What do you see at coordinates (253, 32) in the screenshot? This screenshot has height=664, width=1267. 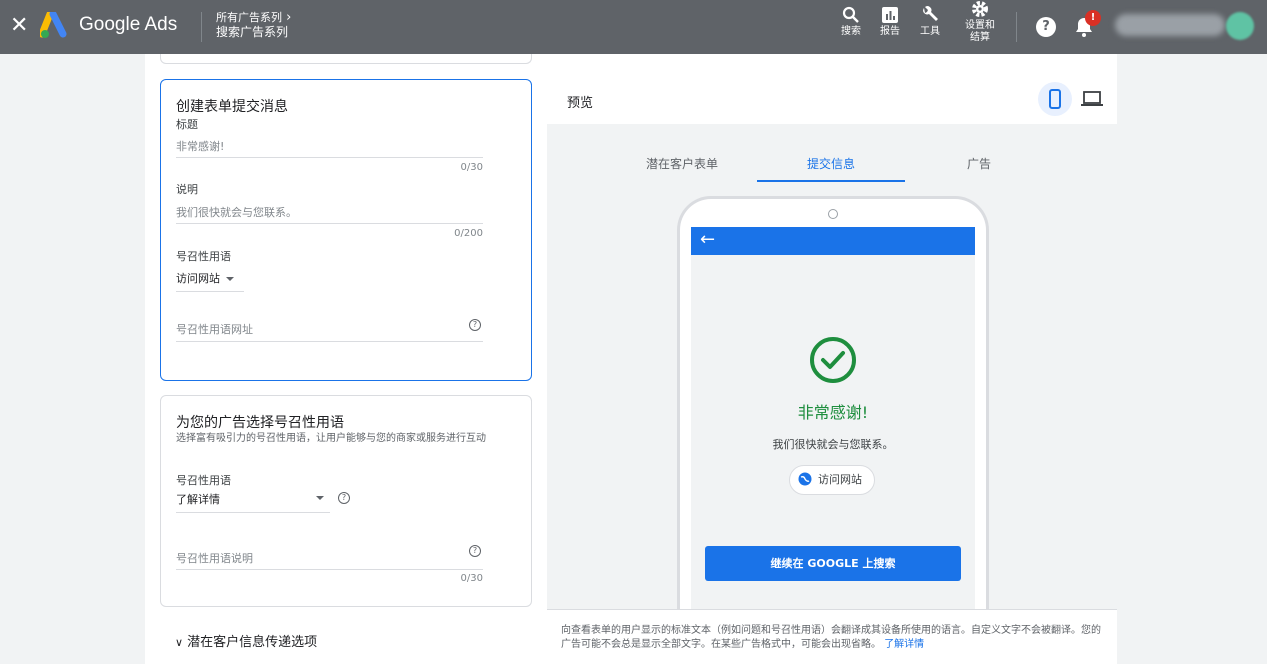 I see `breadcrumb-current: 搜索广告系列` at bounding box center [253, 32].